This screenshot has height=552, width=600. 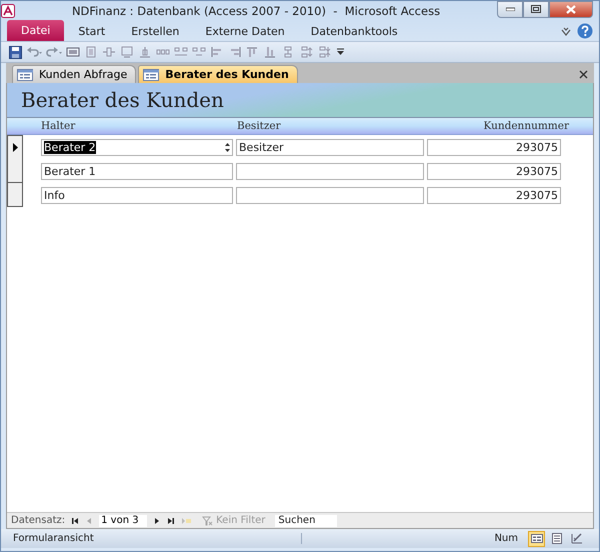 I want to click on column-label: Kundennummer, so click(x=525, y=126).